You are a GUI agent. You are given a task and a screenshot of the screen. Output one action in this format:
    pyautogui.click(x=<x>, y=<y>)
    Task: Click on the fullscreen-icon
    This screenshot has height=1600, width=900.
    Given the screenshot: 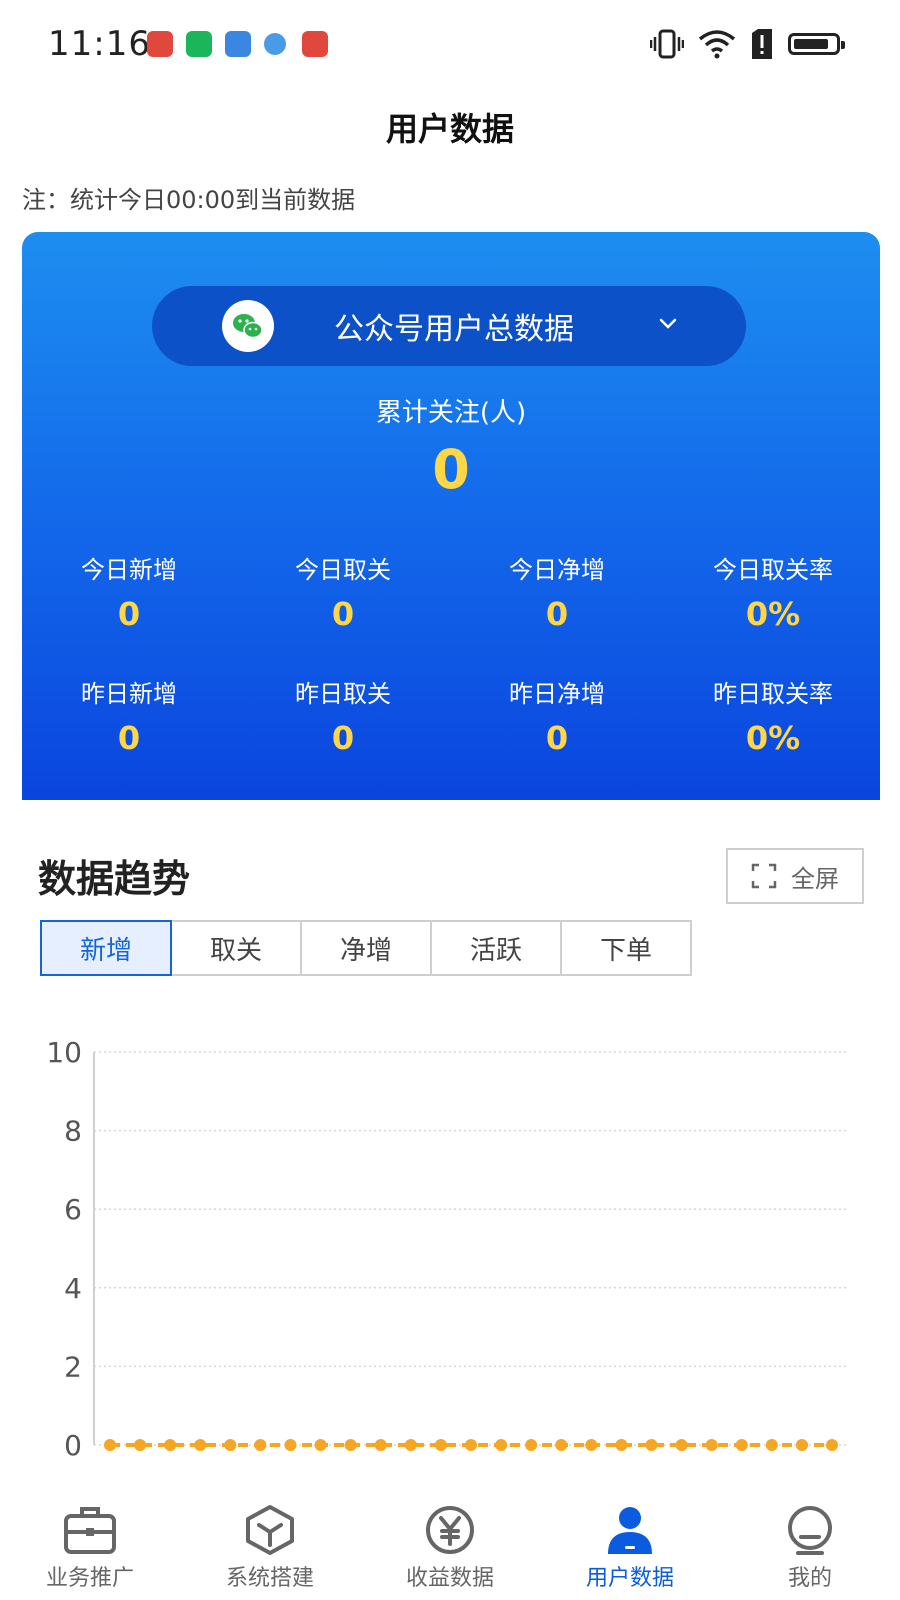 What is the action you would take?
    pyautogui.click(x=764, y=876)
    